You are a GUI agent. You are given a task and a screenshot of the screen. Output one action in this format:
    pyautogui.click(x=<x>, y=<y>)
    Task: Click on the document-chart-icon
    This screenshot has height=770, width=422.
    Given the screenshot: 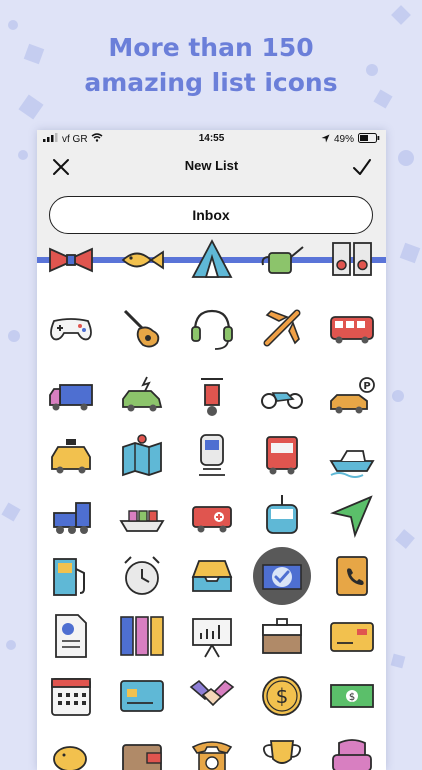 What is the action you would take?
    pyautogui.click(x=71, y=636)
    